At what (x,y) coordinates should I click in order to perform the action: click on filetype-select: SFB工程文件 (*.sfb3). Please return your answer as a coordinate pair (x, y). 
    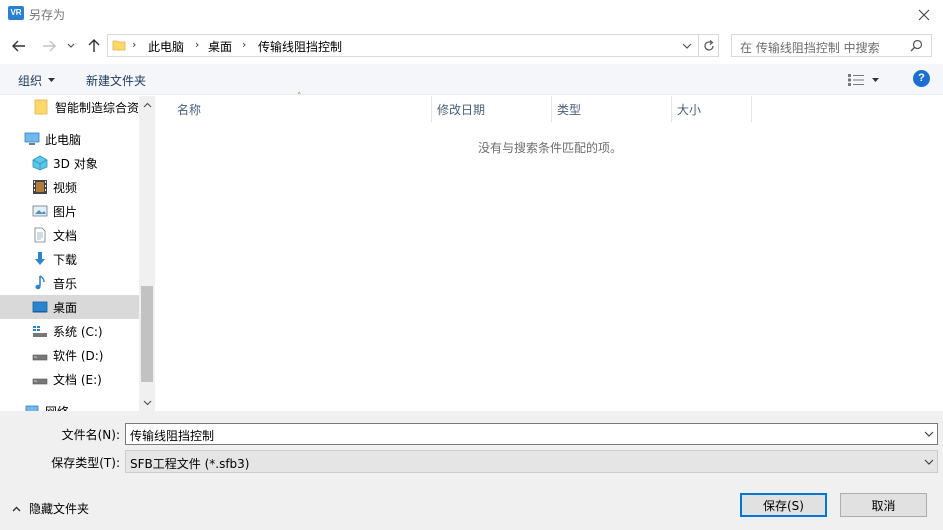
    Looking at the image, I should click on (531, 461).